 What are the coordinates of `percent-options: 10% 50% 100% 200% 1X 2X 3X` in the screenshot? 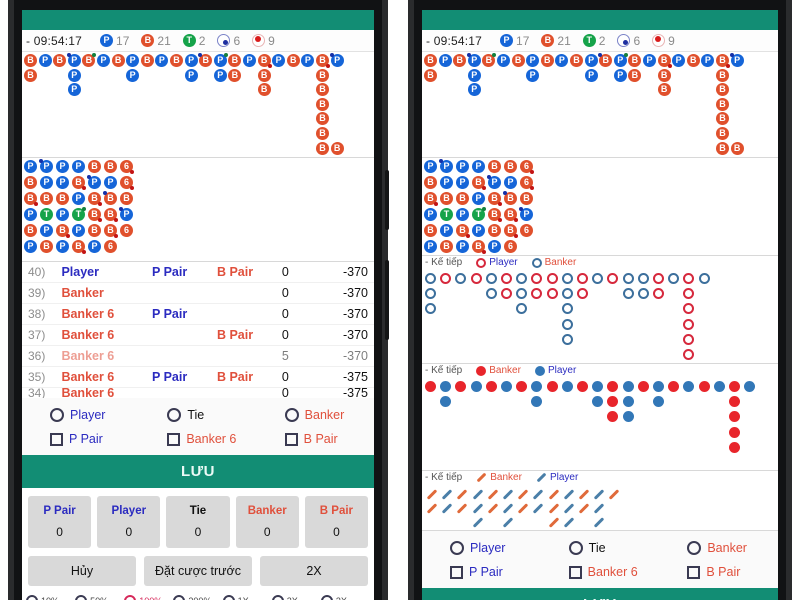 It's located at (198, 596).